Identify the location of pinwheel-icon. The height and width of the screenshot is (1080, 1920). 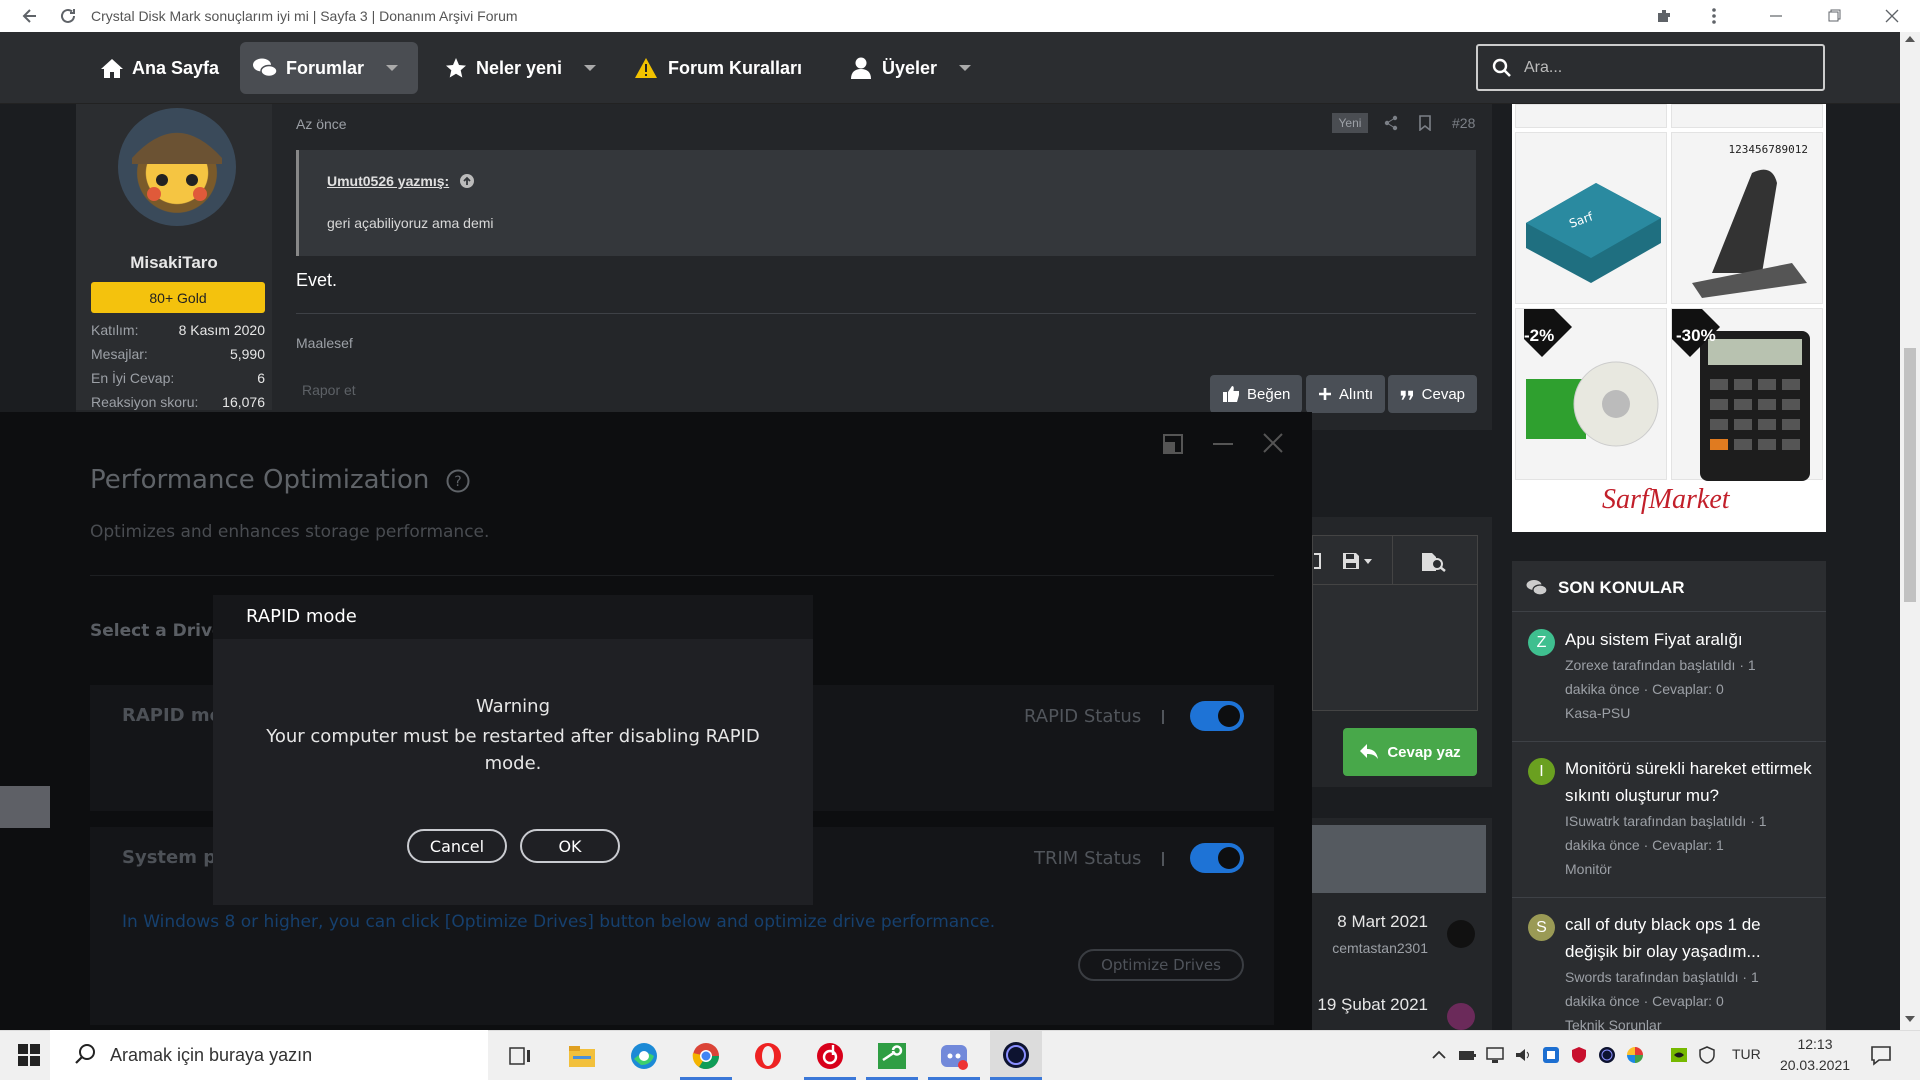
(1635, 1055).